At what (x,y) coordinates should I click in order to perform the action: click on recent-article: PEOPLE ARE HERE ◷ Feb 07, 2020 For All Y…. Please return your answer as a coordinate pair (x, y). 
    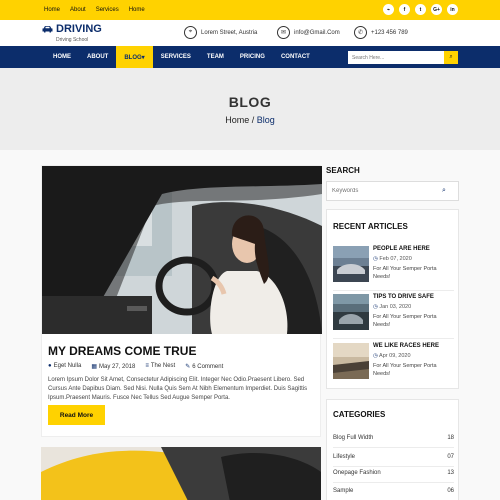
    Looking at the image, I should click on (393, 267).